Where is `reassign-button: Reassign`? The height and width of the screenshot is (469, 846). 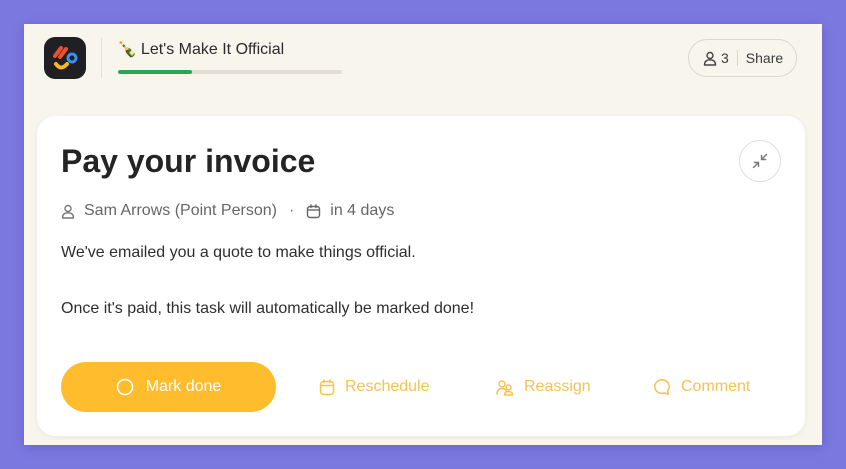 reassign-button: Reassign is located at coordinates (543, 387).